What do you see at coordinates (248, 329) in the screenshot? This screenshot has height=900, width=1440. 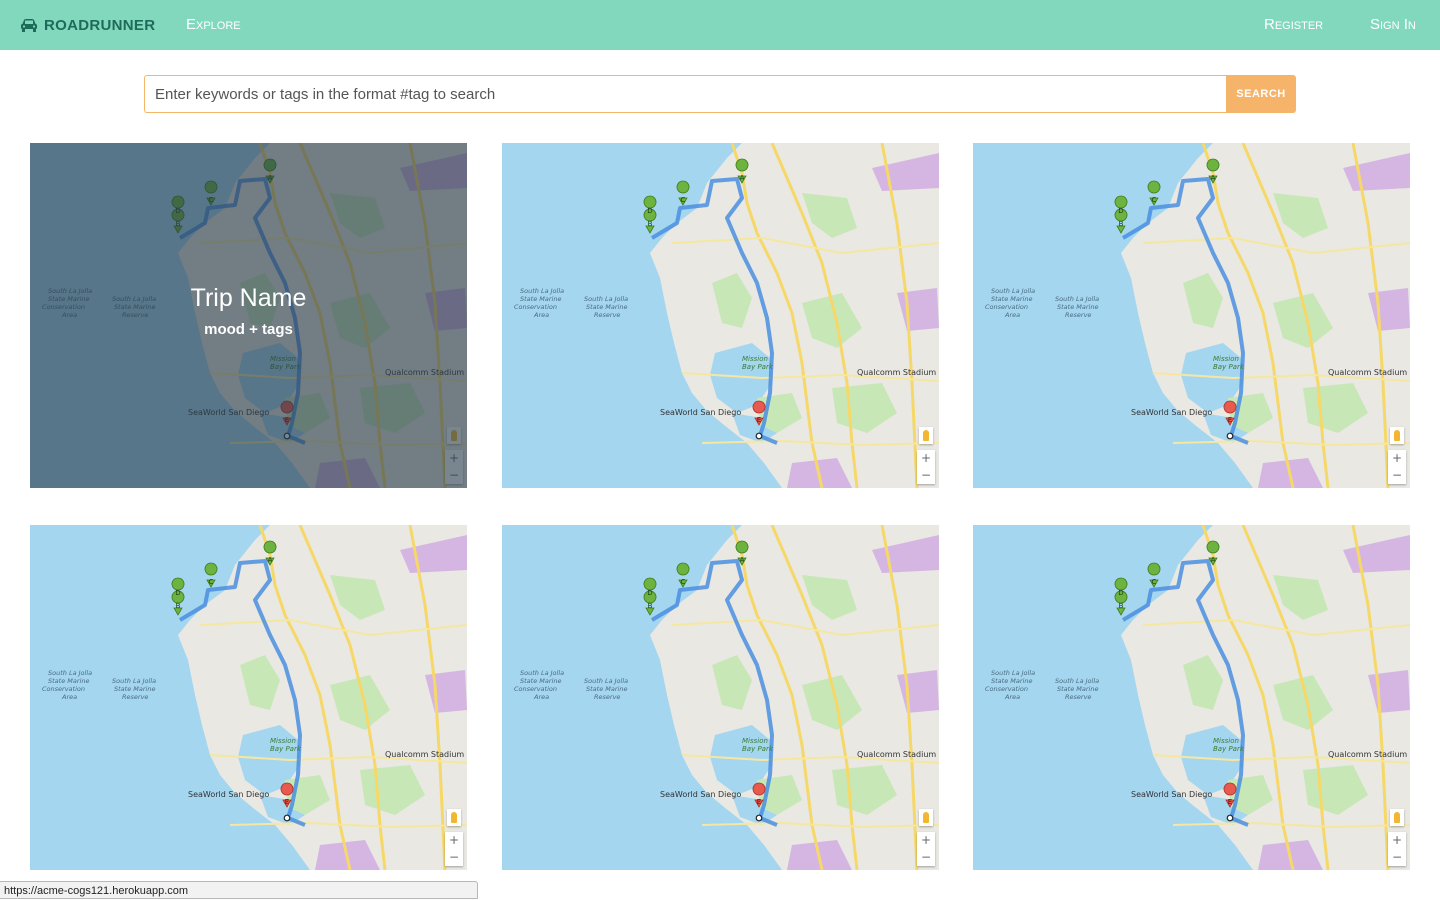 I see `trip-mood-tags: mood + tags` at bounding box center [248, 329].